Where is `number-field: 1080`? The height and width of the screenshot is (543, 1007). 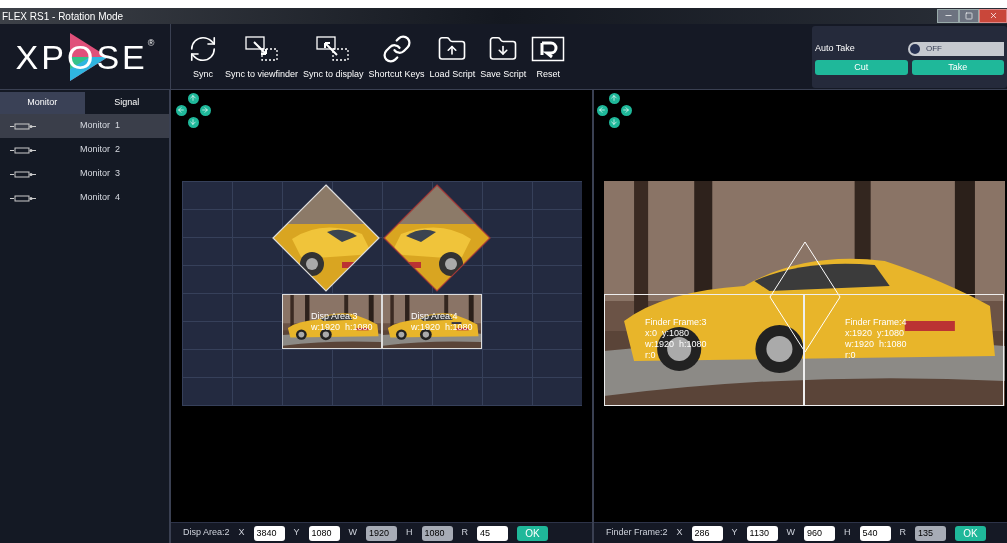
number-field: 1080 is located at coordinates (324, 533).